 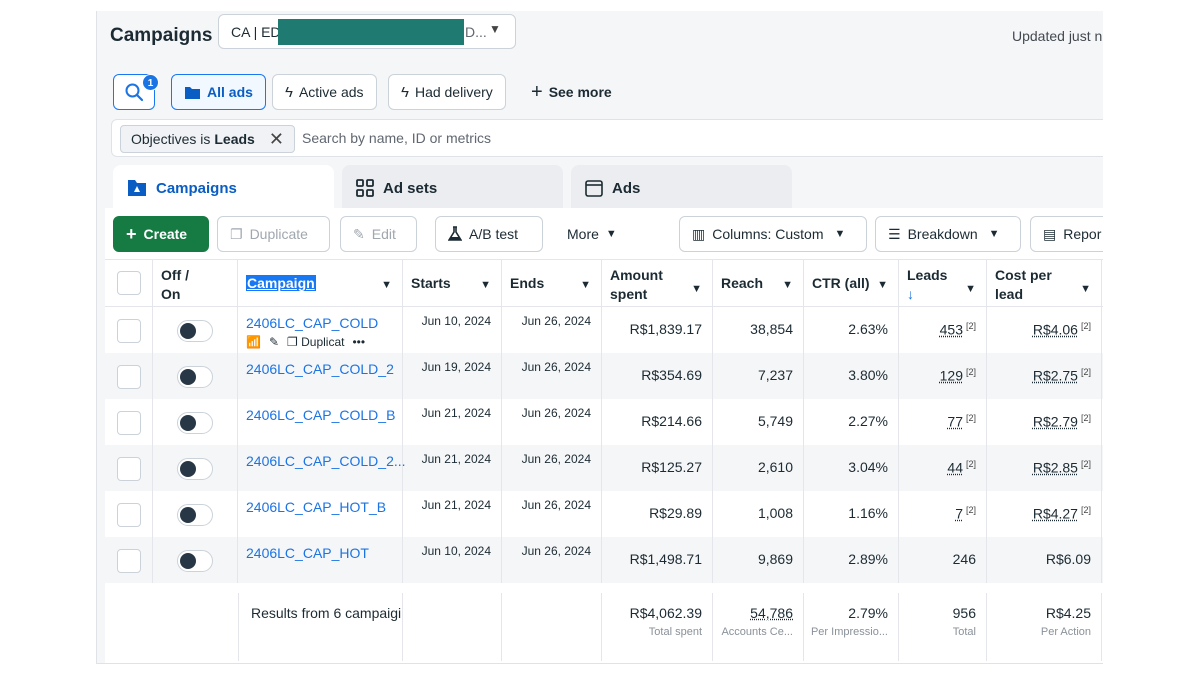 What do you see at coordinates (758, 283) in the screenshot?
I see `col-reach: Reach ▼` at bounding box center [758, 283].